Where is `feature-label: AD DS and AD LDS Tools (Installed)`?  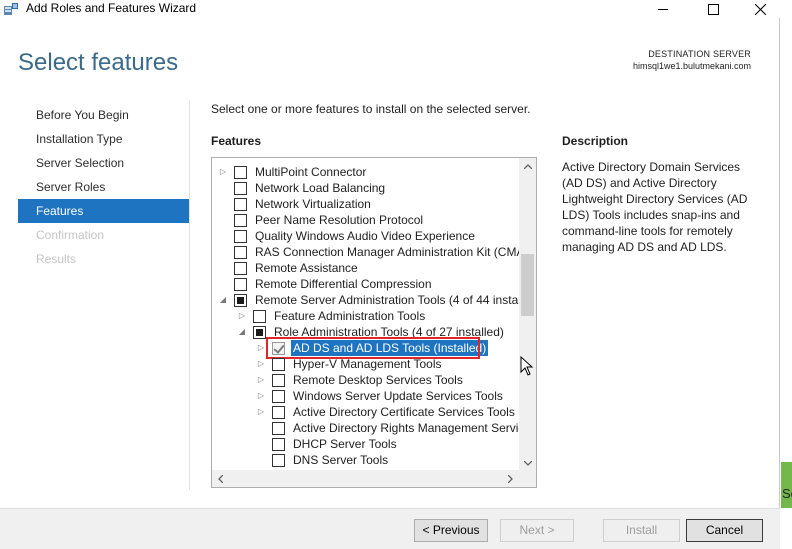 feature-label: AD DS and AD LDS Tools (Installed) is located at coordinates (390, 348).